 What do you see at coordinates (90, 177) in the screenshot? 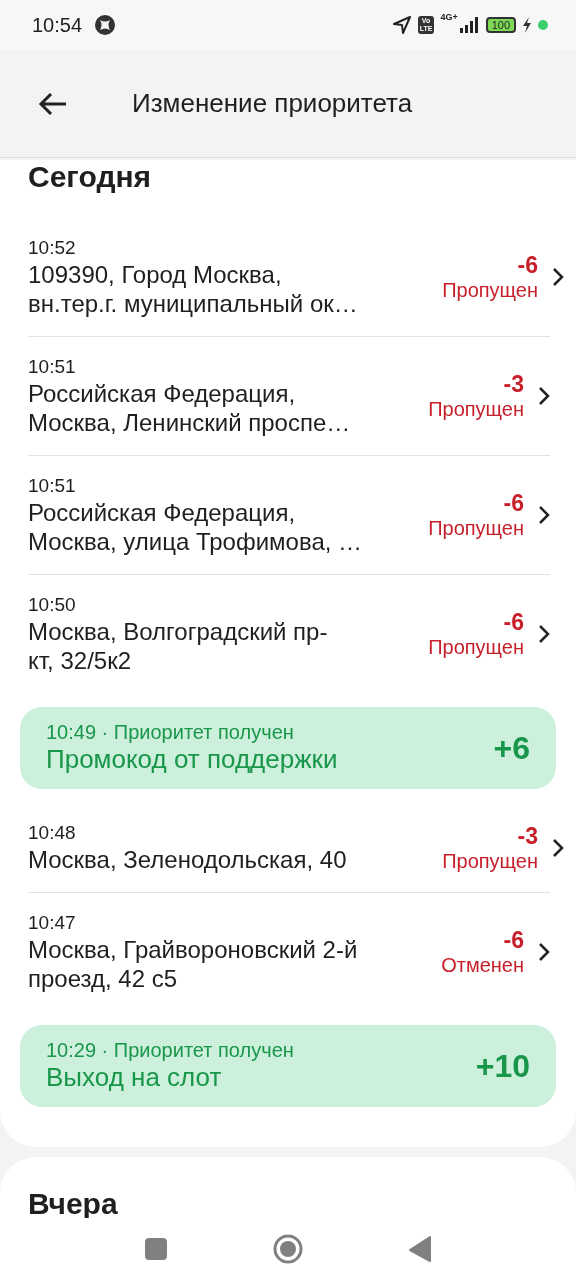
I see `section-heading: Сегодня` at bounding box center [90, 177].